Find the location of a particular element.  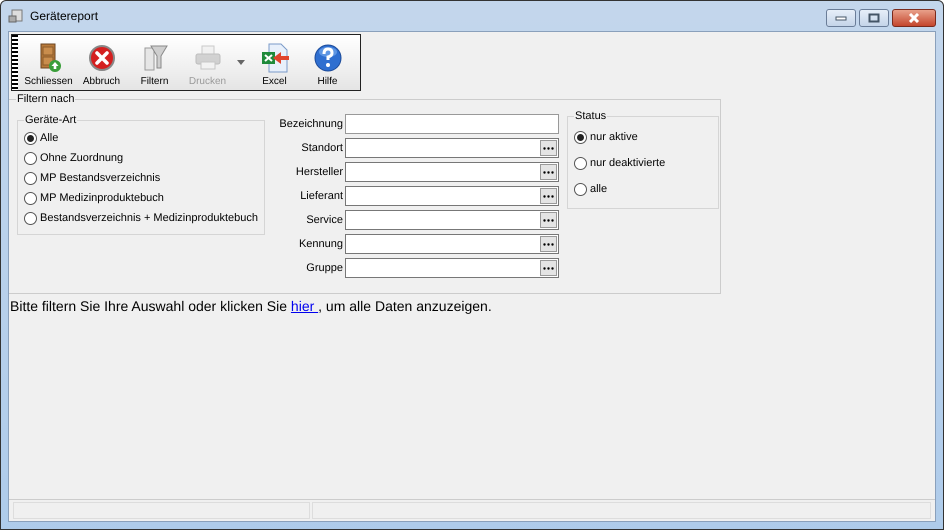

maximize-button is located at coordinates (874, 18).